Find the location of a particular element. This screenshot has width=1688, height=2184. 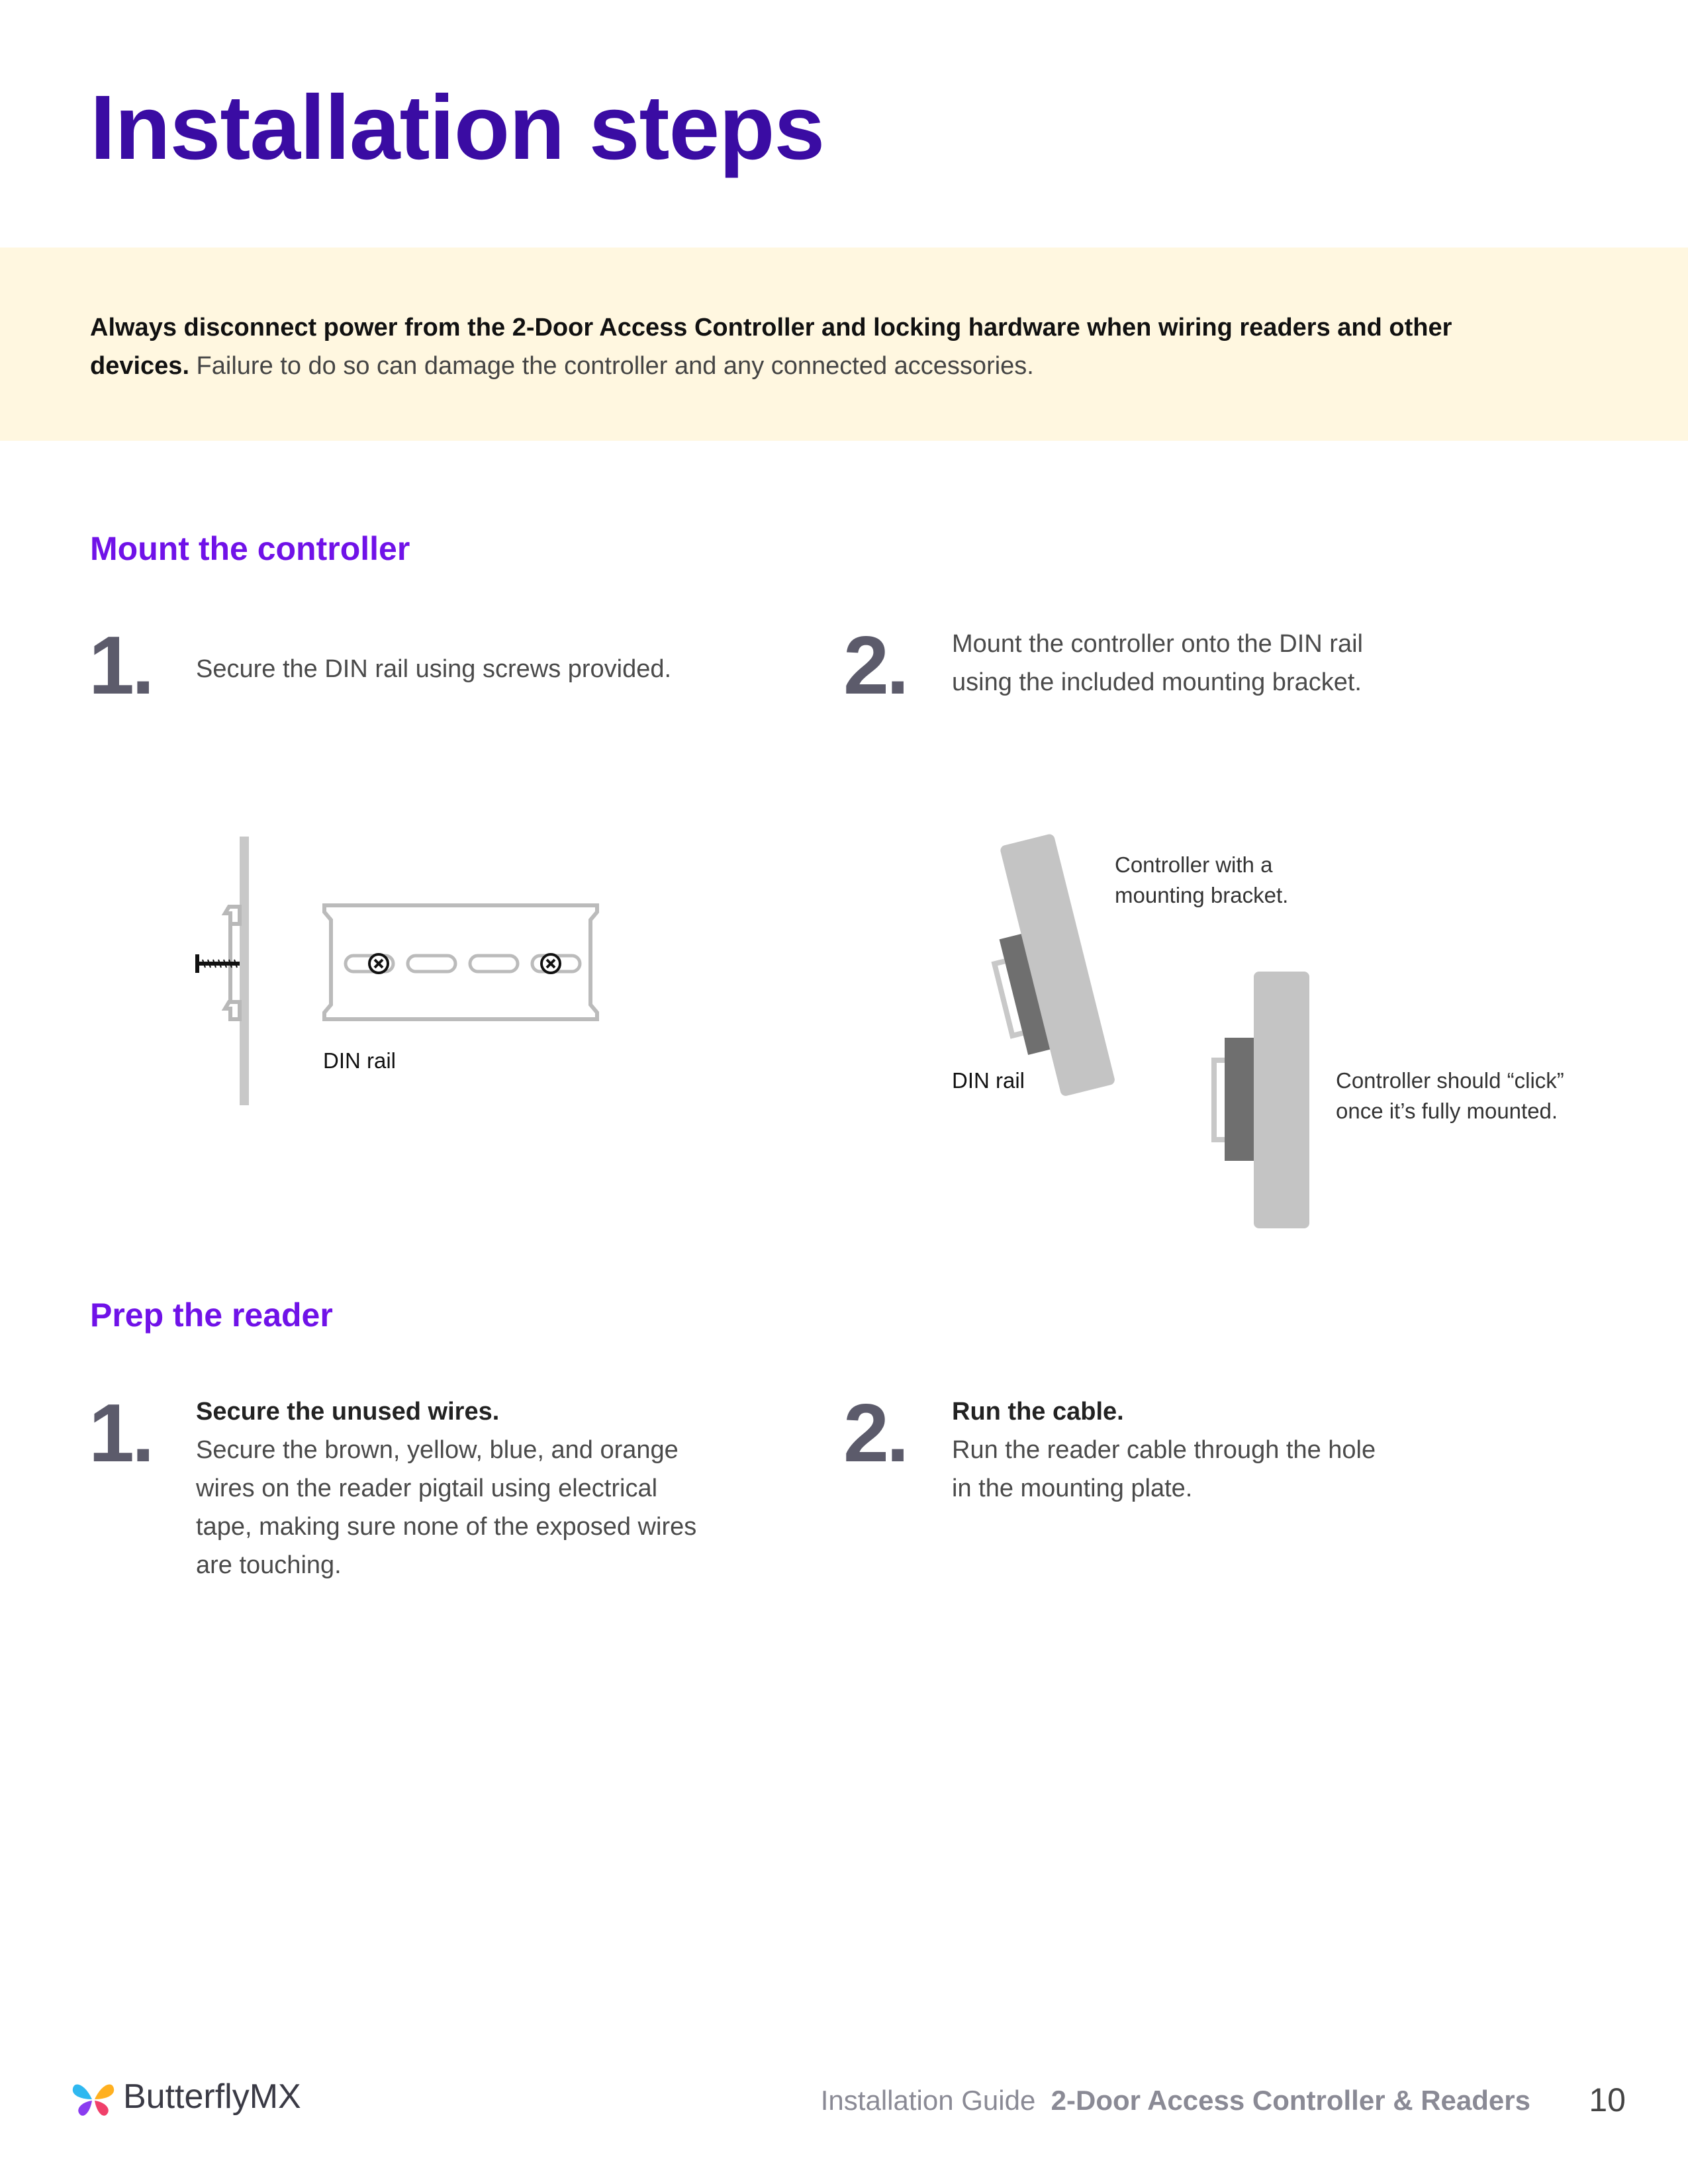

prep-step2-line: in the mounting plate. is located at coordinates (1072, 1488).